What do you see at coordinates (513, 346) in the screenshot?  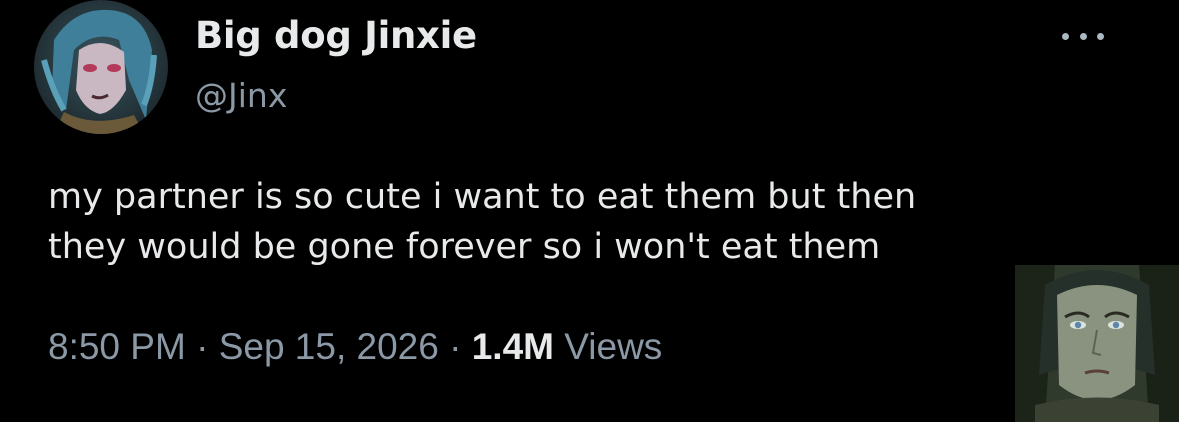 I see `views-count: 1.4M` at bounding box center [513, 346].